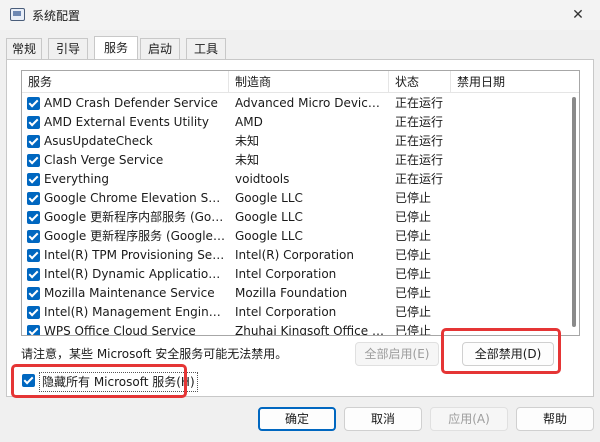  What do you see at coordinates (508, 354) in the screenshot?
I see `disable-all-button: 全部禁用(D)` at bounding box center [508, 354].